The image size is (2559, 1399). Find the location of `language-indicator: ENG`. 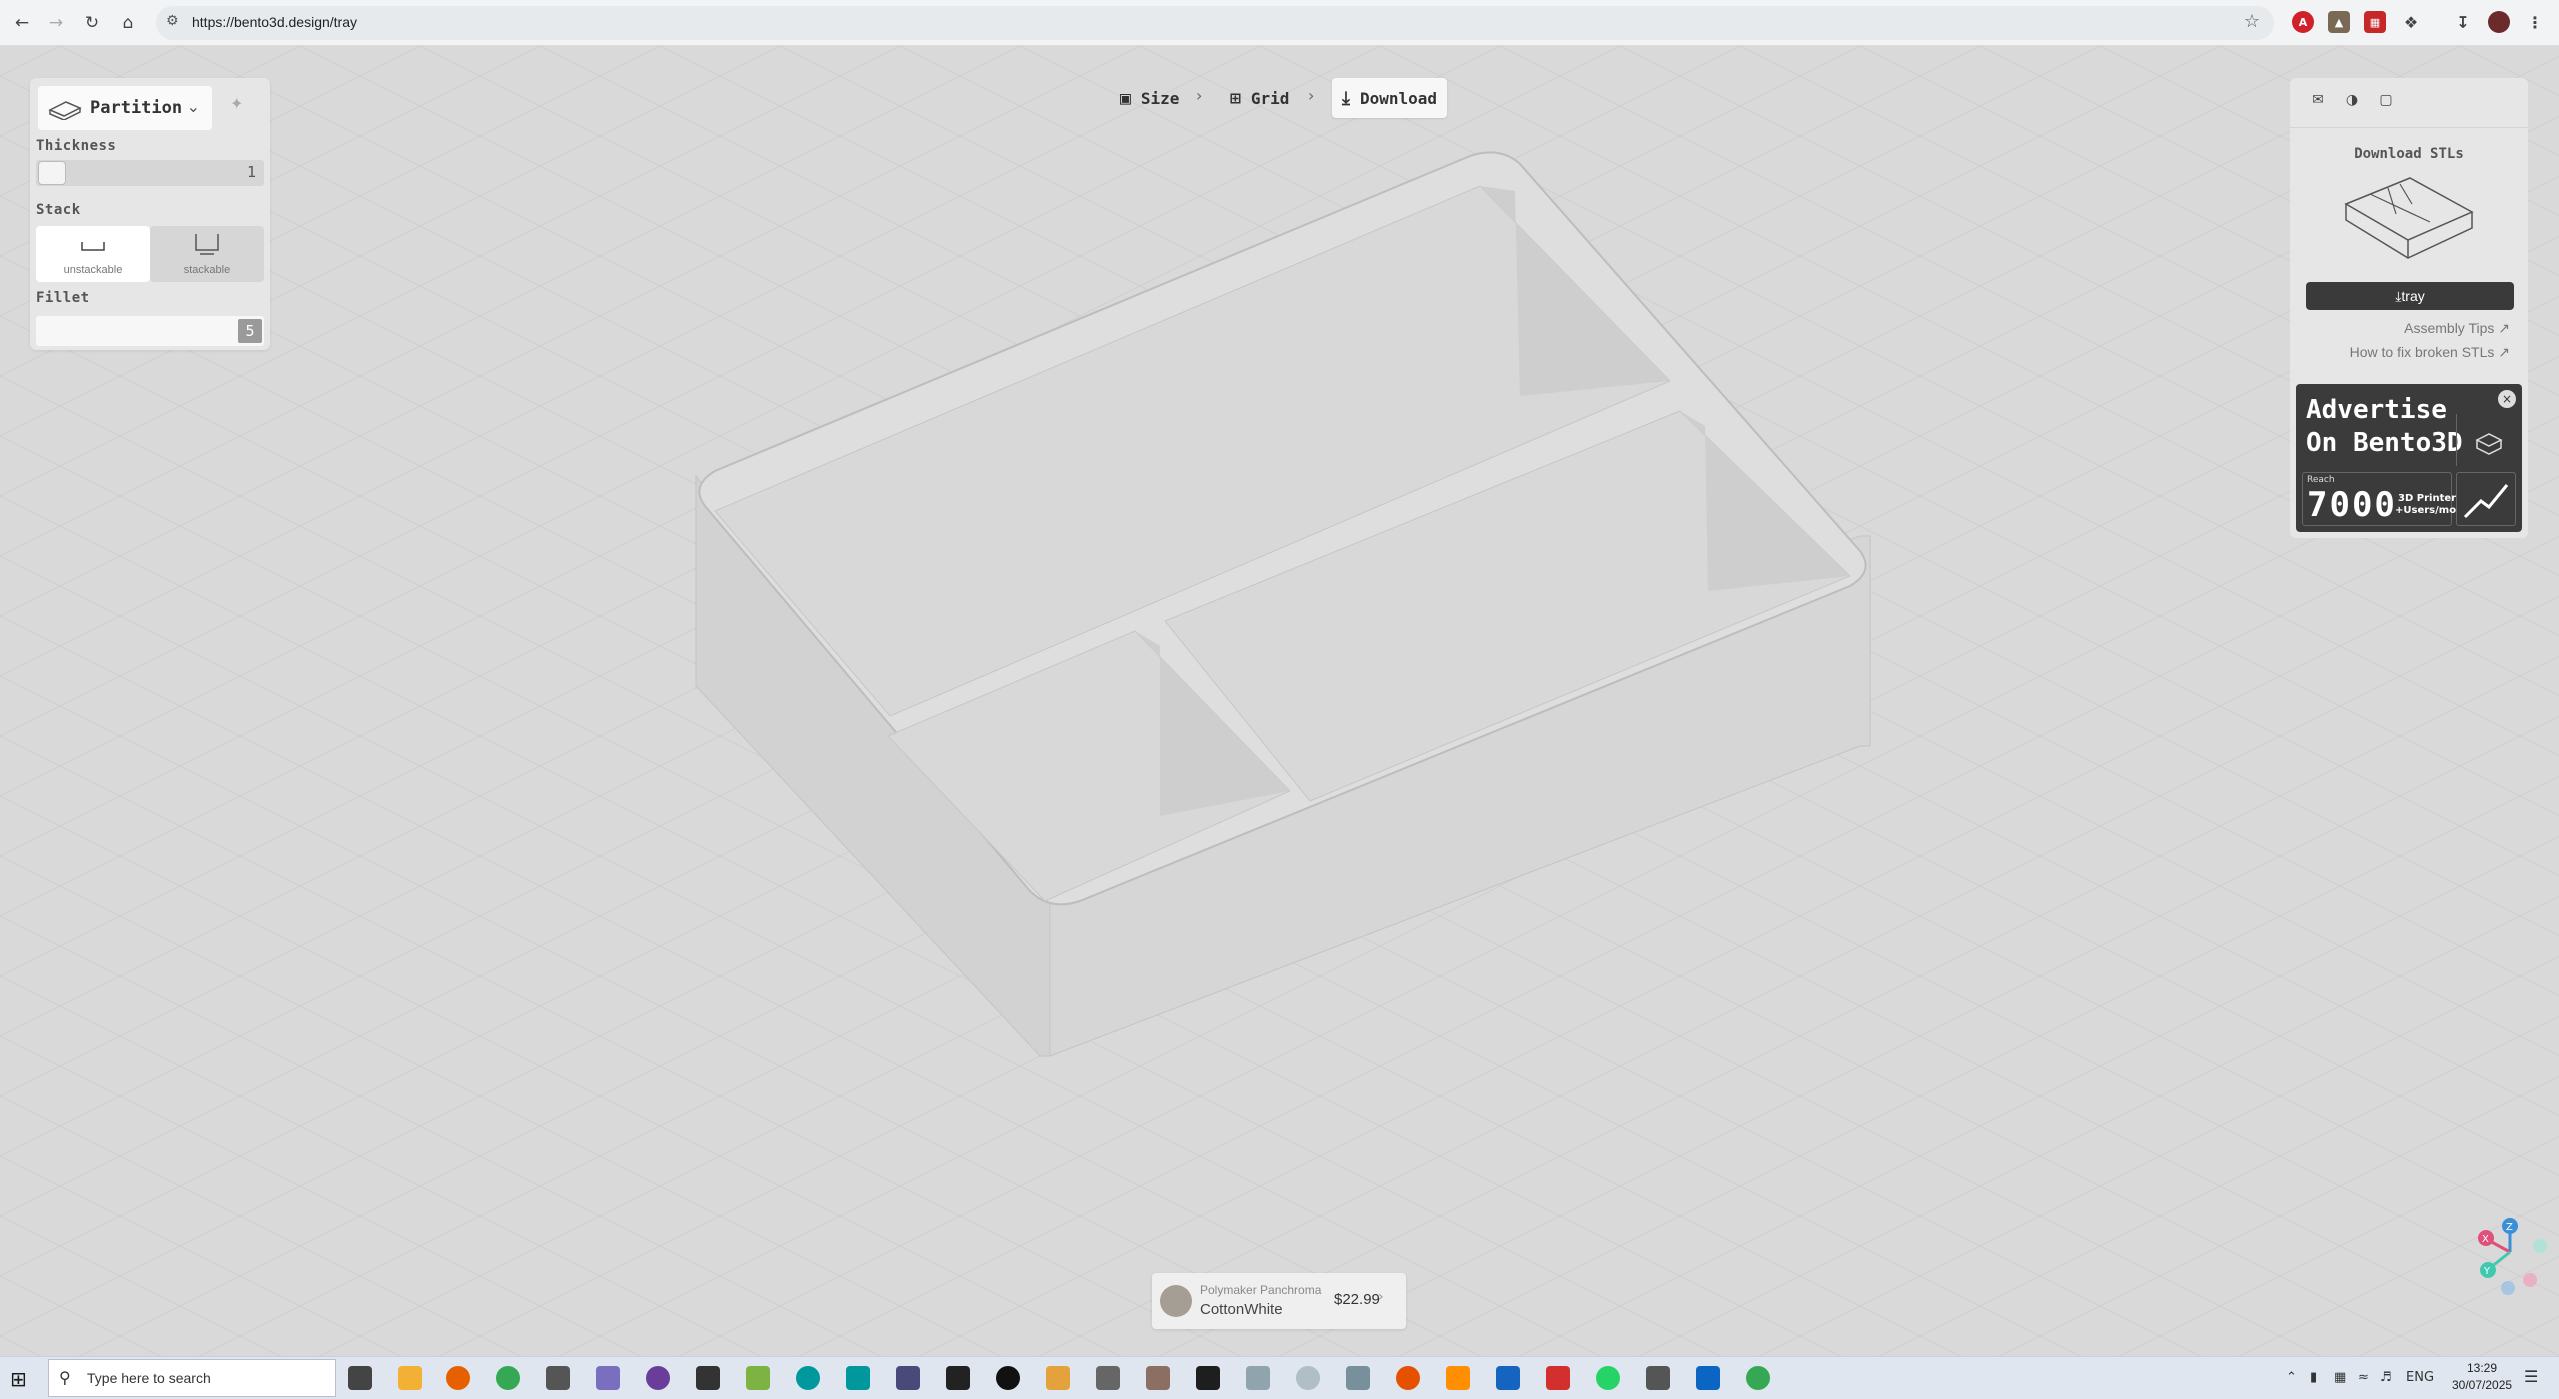

language-indicator: ENG is located at coordinates (2420, 1377).